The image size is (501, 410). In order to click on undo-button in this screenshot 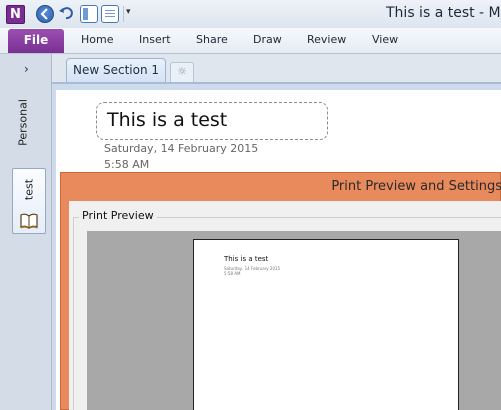, I will do `click(67, 14)`.